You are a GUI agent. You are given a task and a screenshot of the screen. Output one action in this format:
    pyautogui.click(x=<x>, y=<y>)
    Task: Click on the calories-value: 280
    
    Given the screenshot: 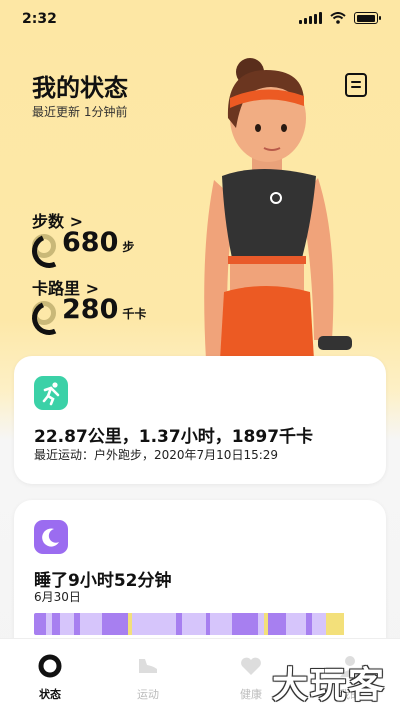 What is the action you would take?
    pyautogui.click(x=90, y=309)
    